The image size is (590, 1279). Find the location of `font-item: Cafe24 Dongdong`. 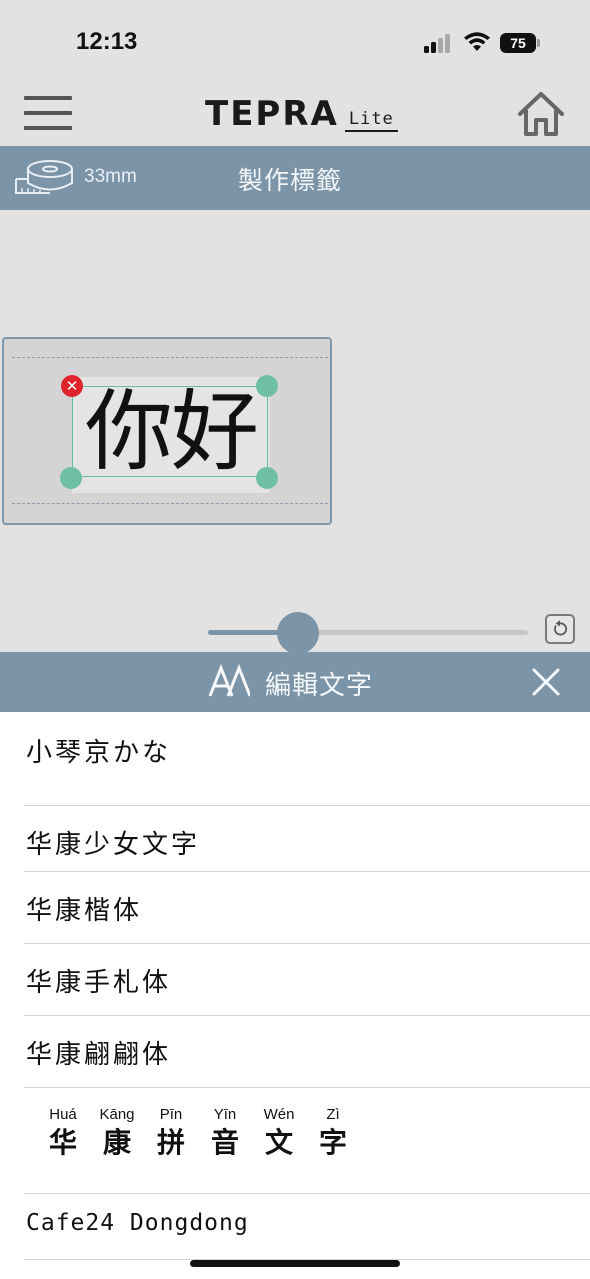

font-item: Cafe24 Dongdong is located at coordinates (307, 1227).